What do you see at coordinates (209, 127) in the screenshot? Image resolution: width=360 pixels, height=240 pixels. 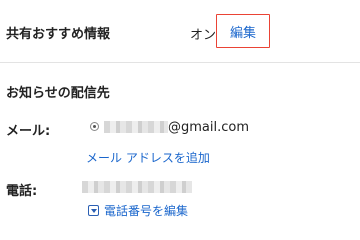 I see `email-domain: @gmail.com` at bounding box center [209, 127].